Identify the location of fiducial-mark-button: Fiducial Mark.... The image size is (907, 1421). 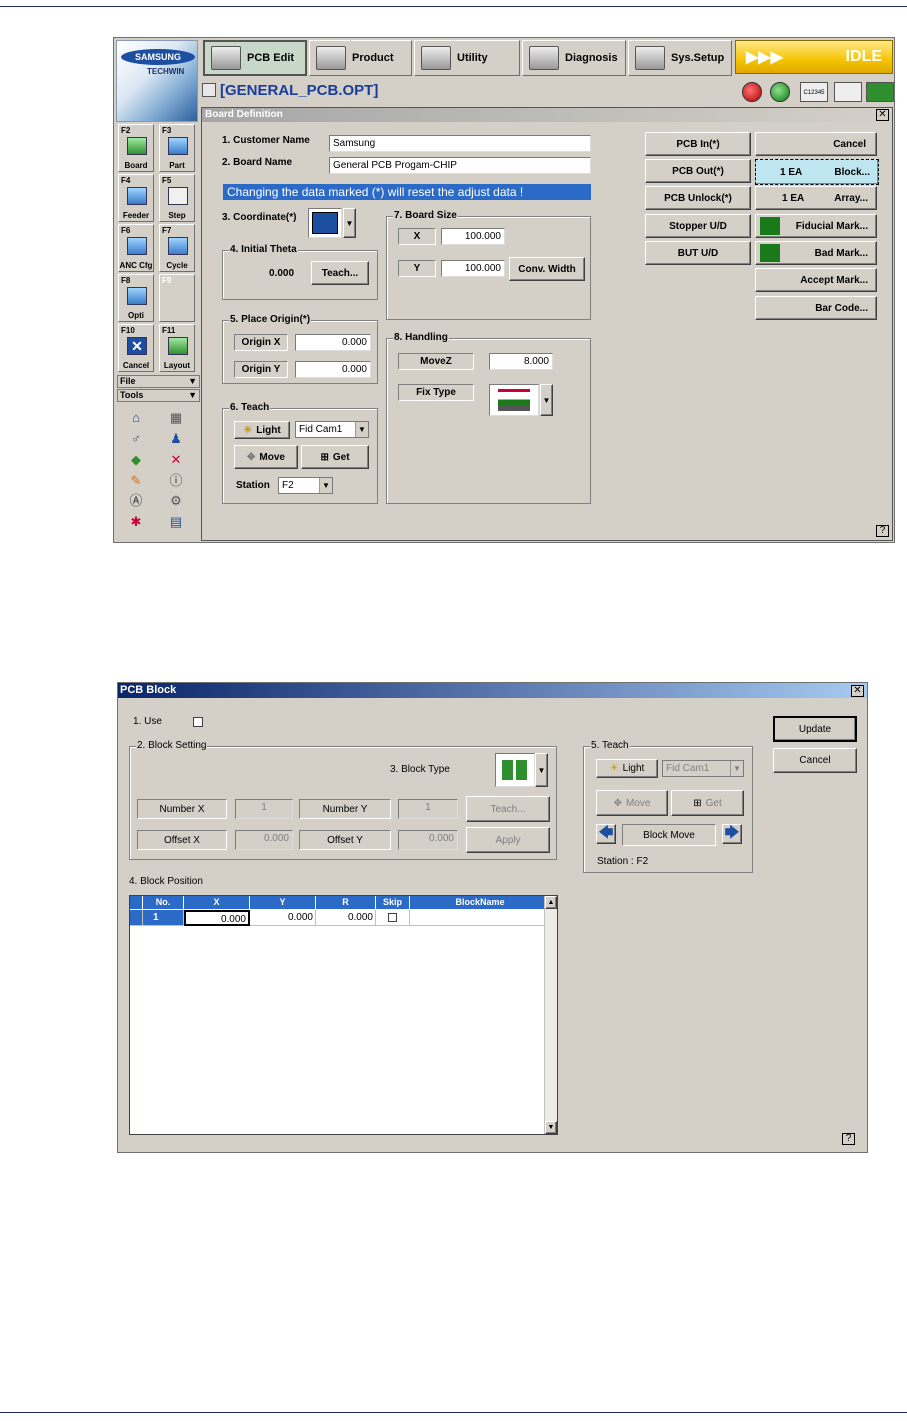
(816, 226).